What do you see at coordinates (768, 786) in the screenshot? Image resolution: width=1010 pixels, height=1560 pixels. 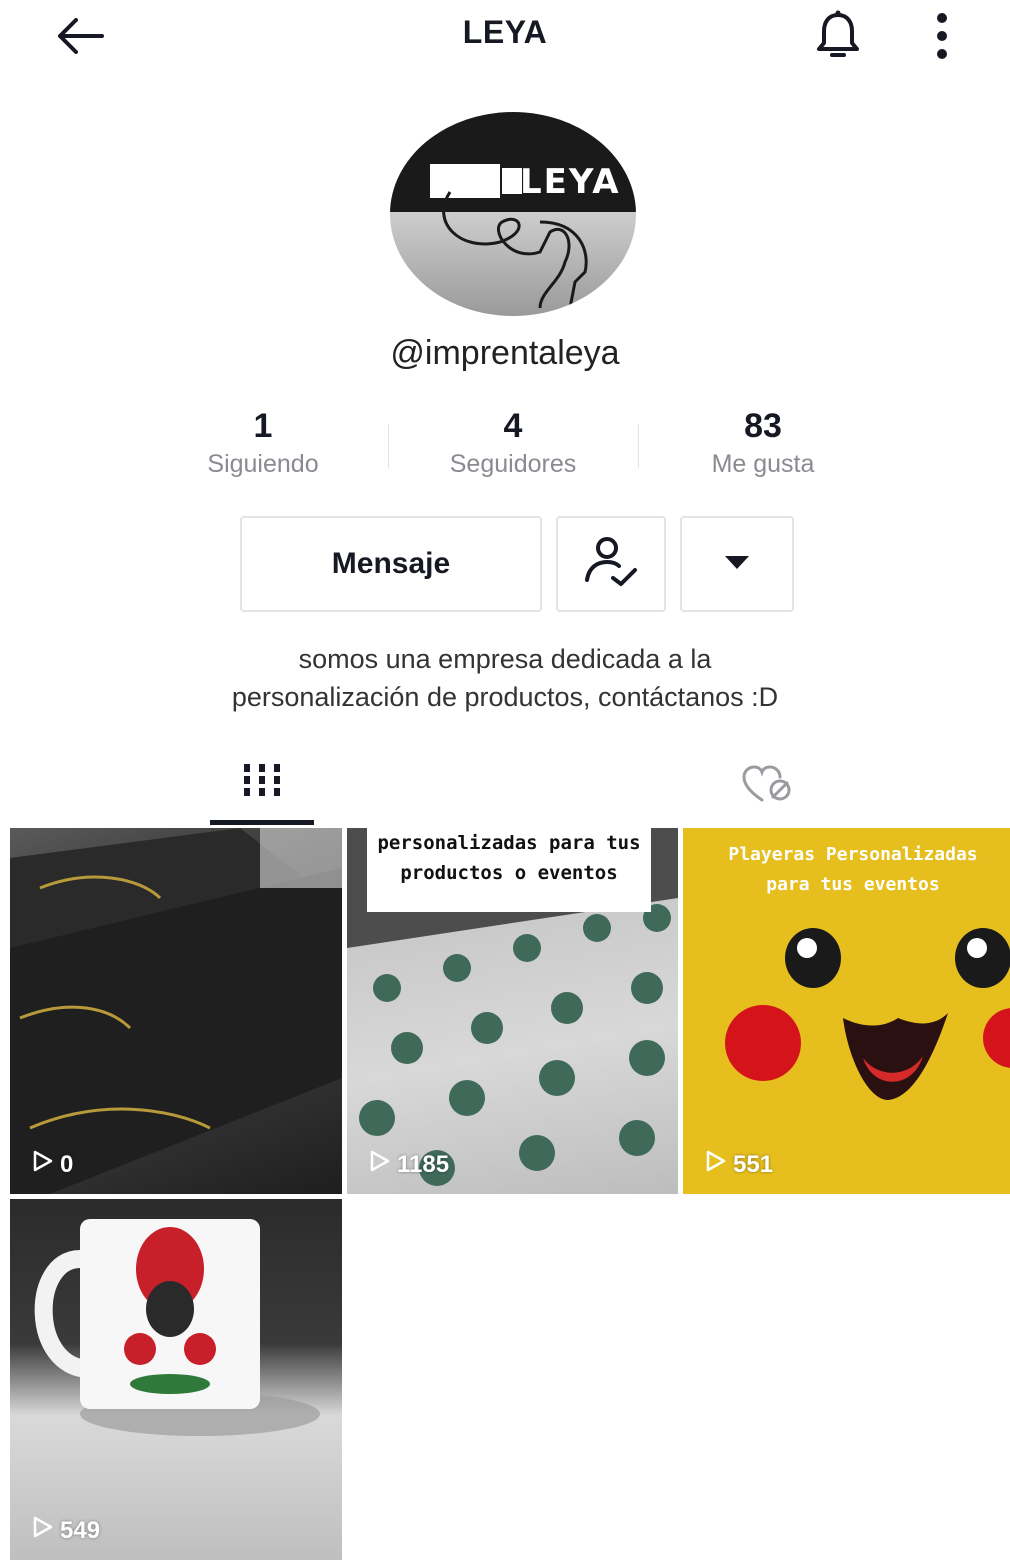 I see `liked-hidden-icon` at bounding box center [768, 786].